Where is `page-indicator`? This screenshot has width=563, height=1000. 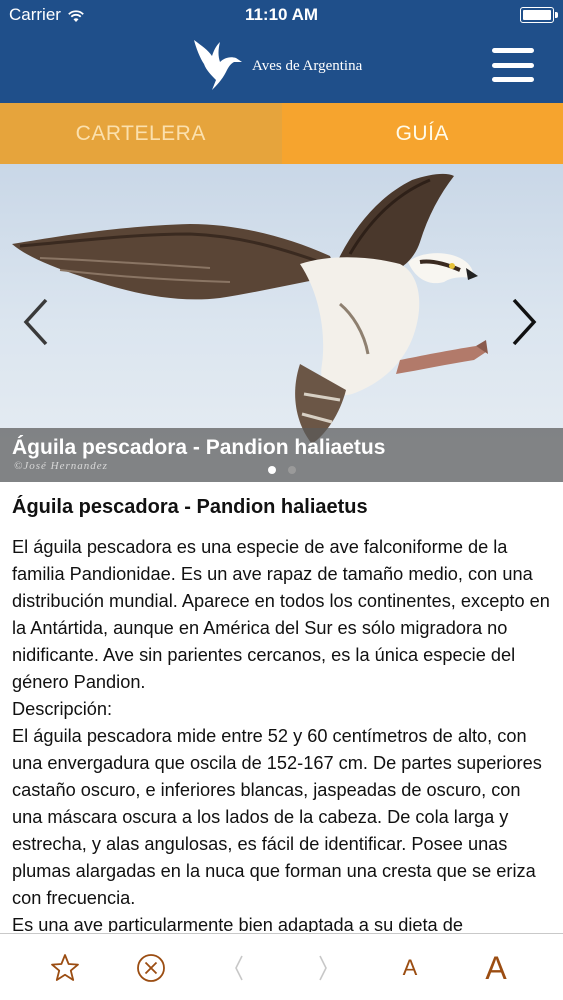
page-indicator is located at coordinates (281, 470).